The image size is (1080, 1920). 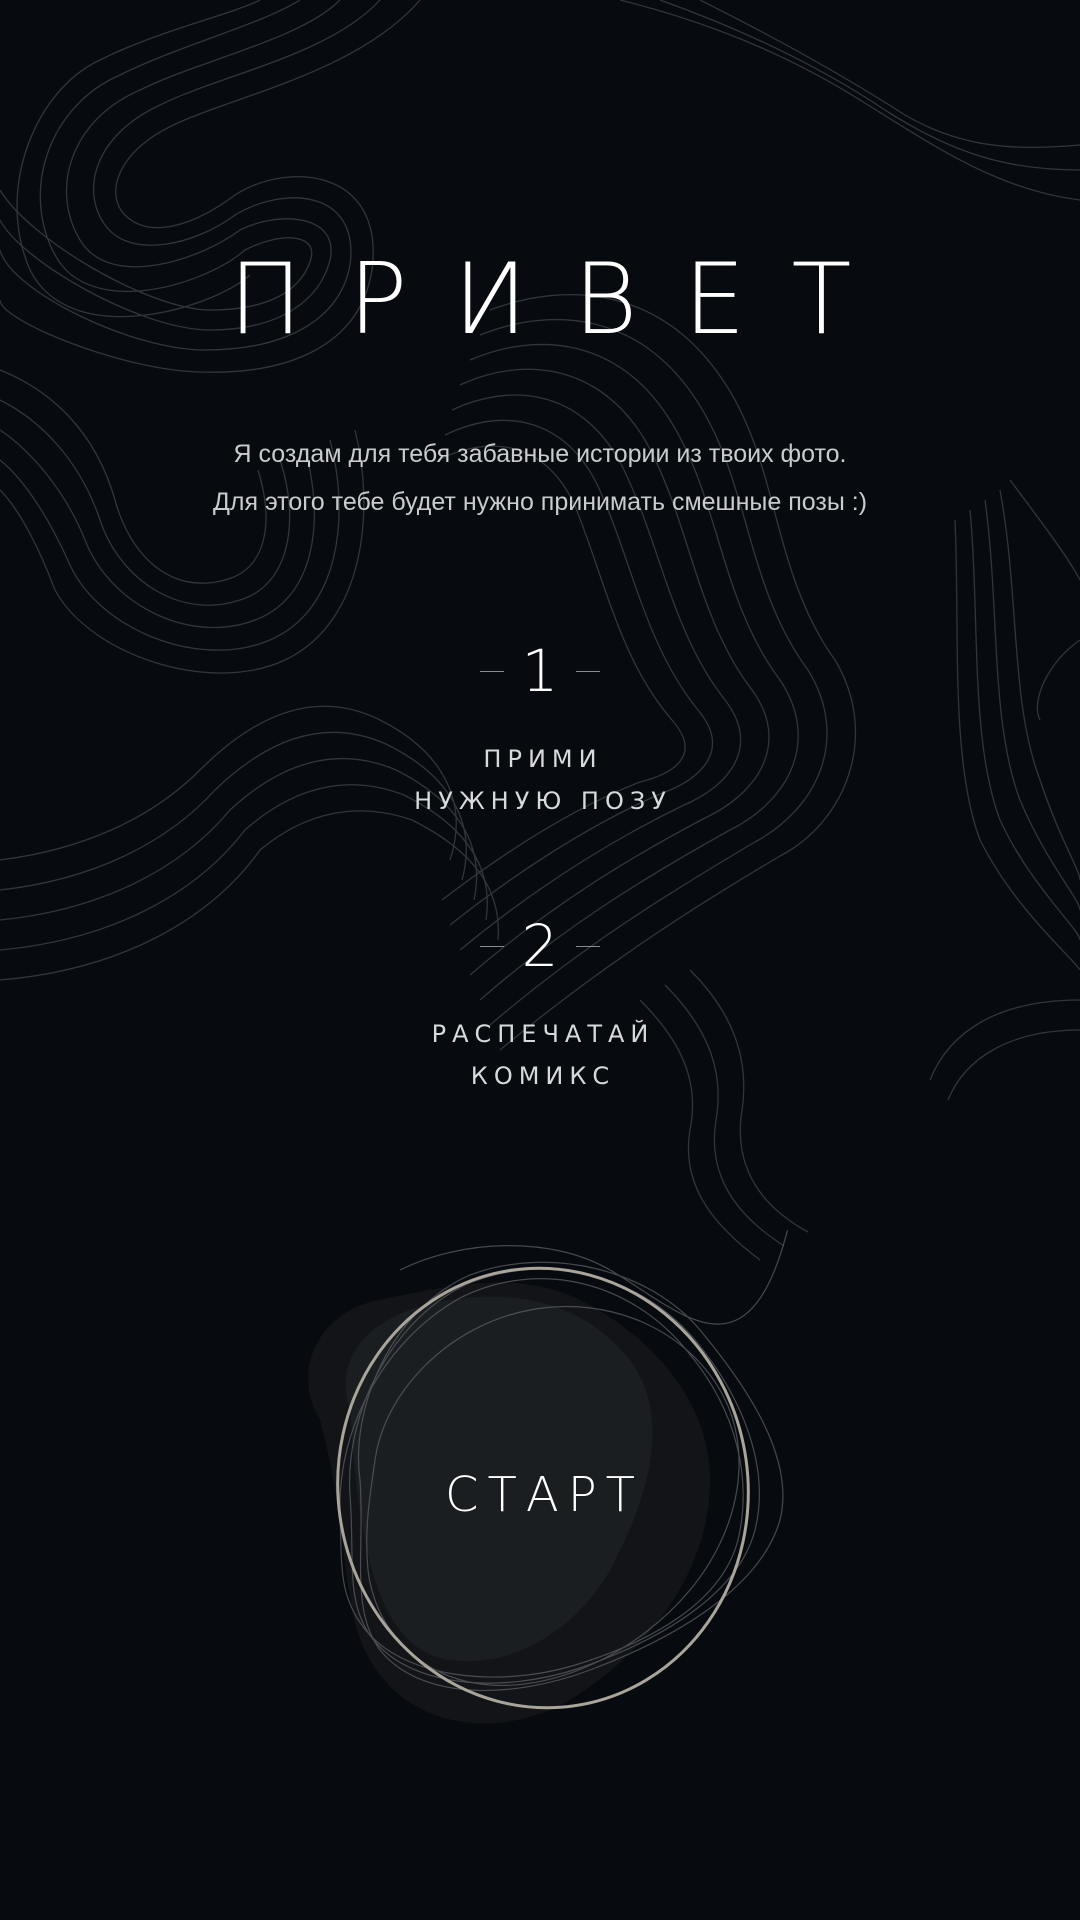 I want to click on step-2-line-2: КОМИКС, so click(x=543, y=1076).